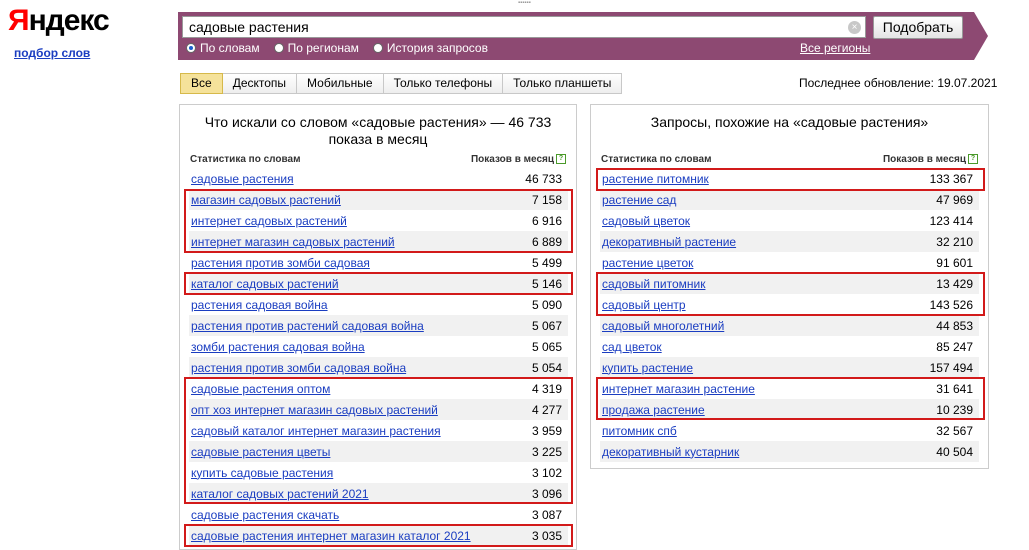 The height and width of the screenshot is (550, 1029). Describe the element at coordinates (378, 304) in the screenshot. I see `table-row: растения садовая война 5 090` at that location.